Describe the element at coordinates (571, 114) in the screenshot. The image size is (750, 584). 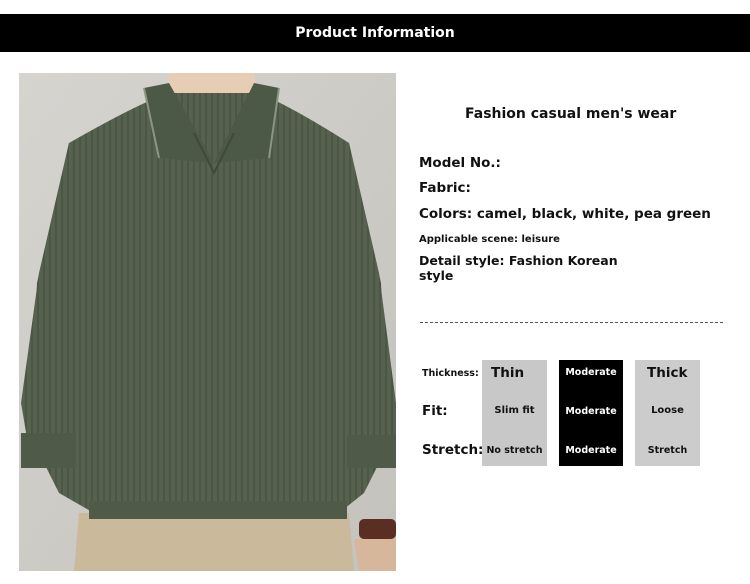
I see `product-subtitle: Fashion casual men's wear` at that location.